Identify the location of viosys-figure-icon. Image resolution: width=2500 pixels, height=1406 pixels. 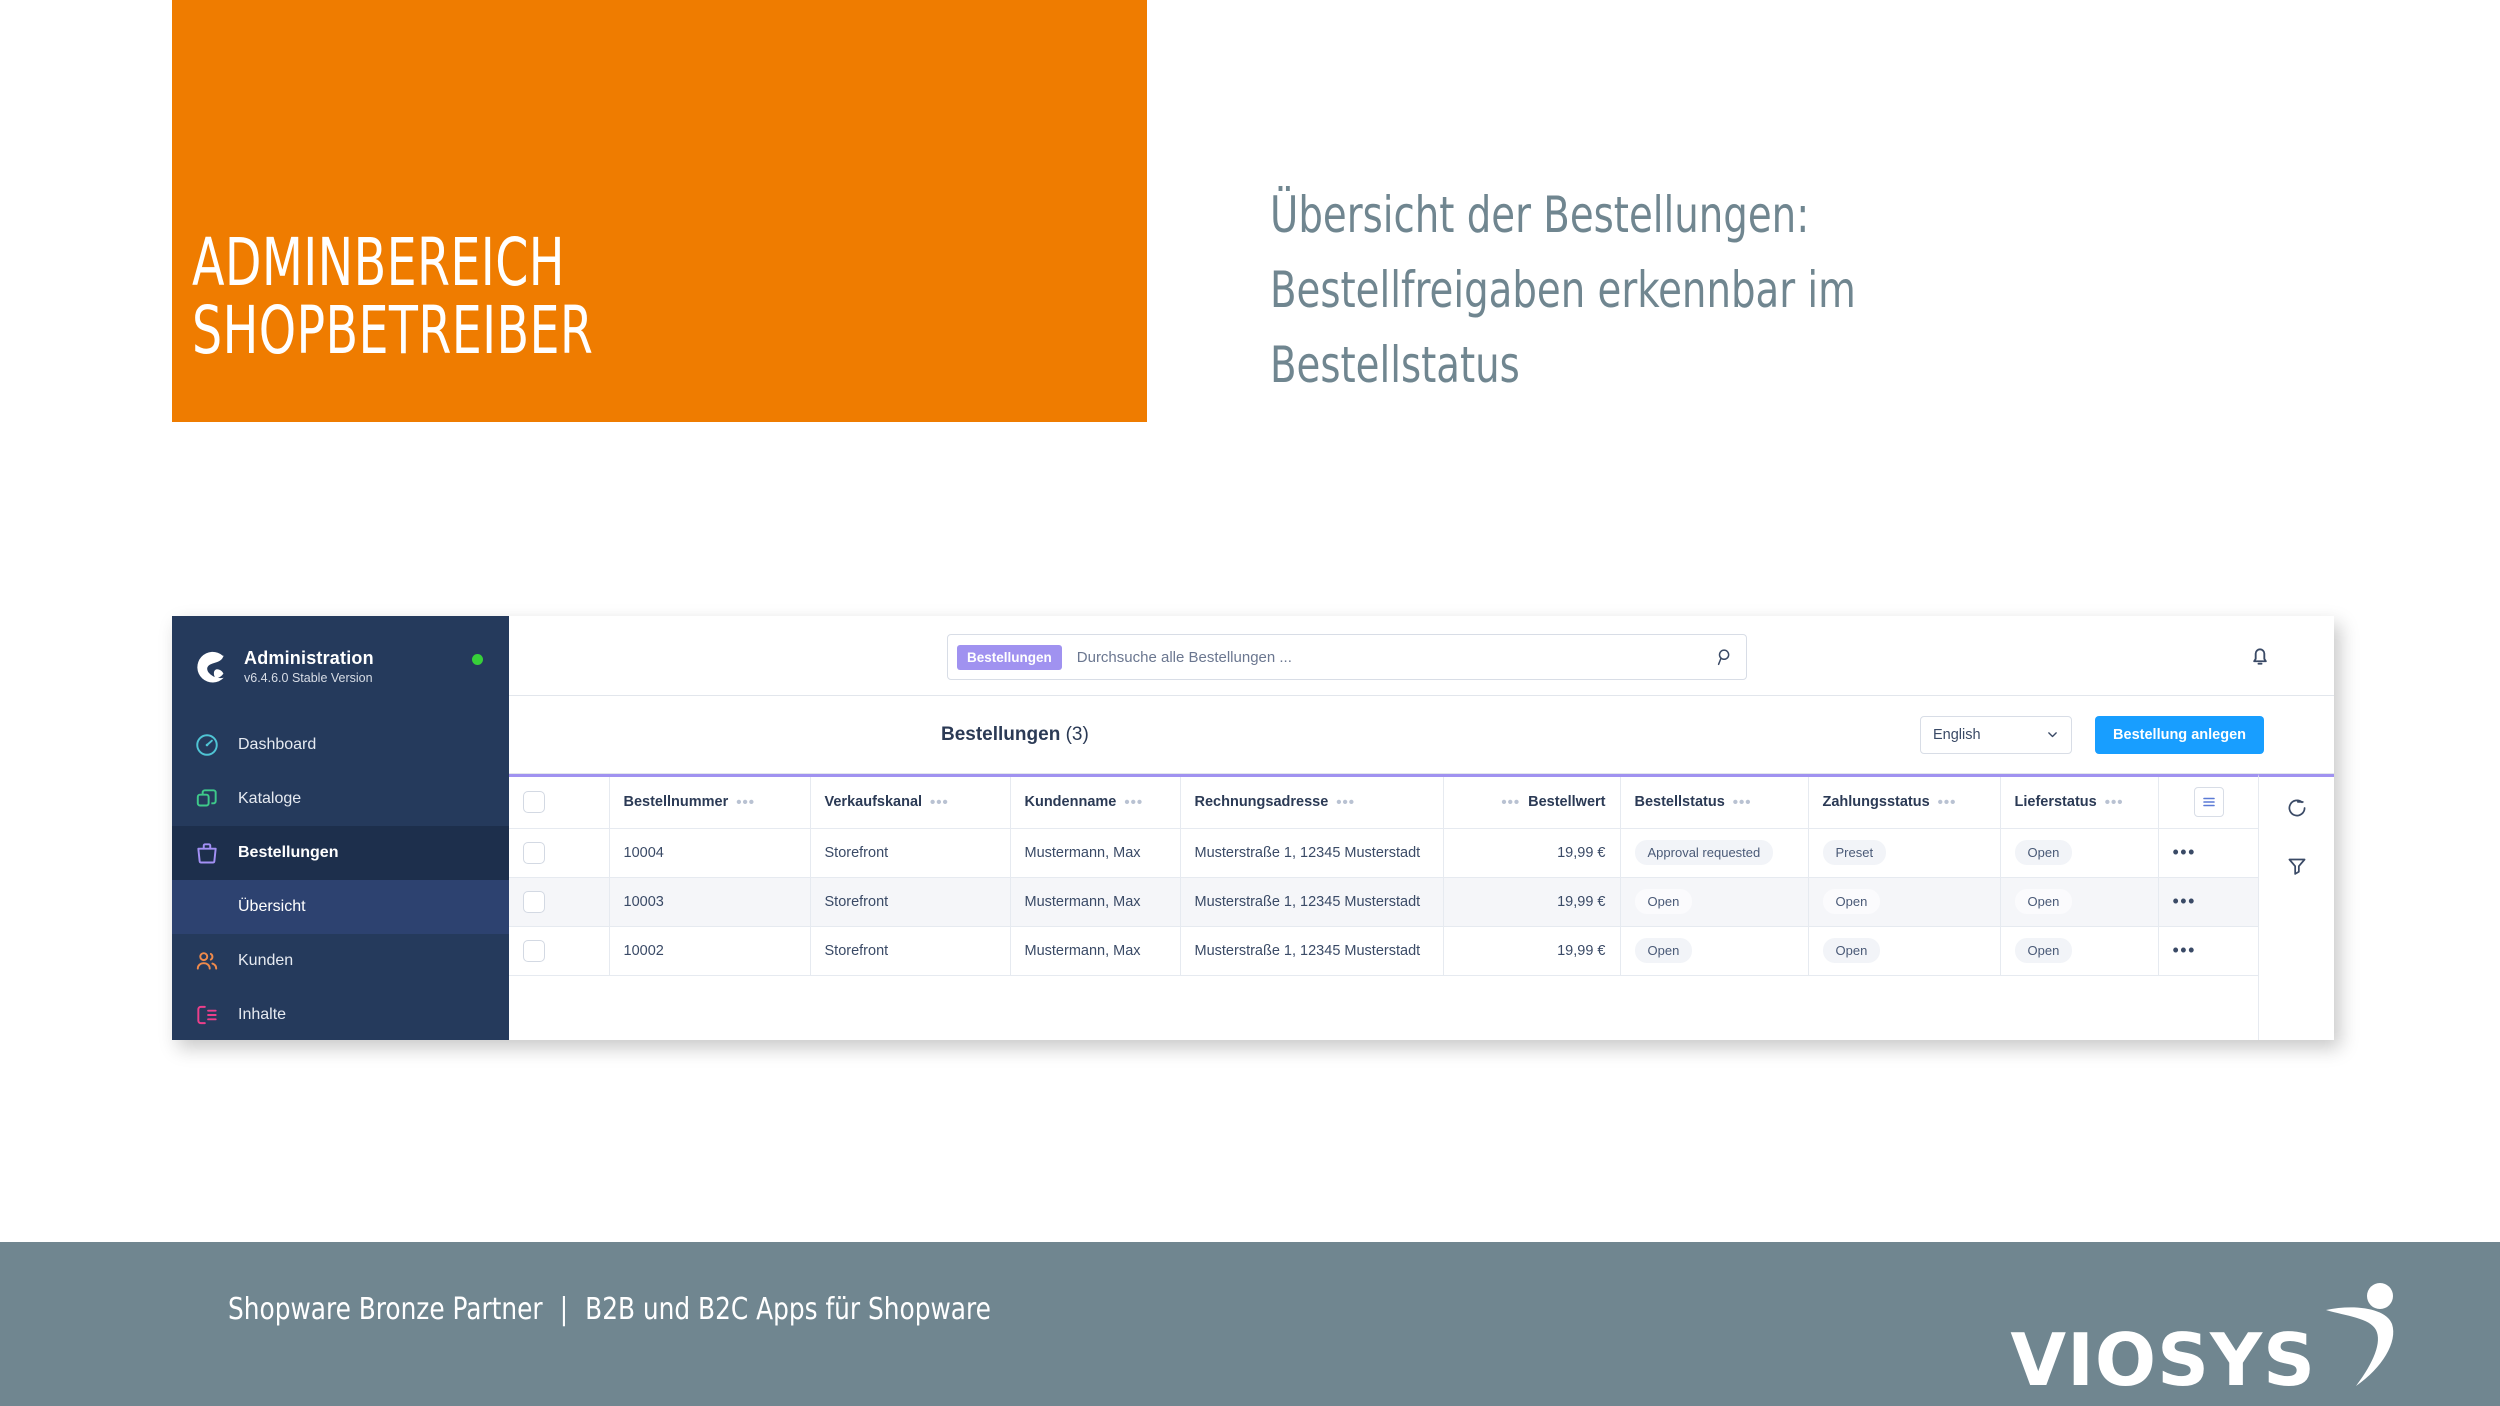
(2360, 1334).